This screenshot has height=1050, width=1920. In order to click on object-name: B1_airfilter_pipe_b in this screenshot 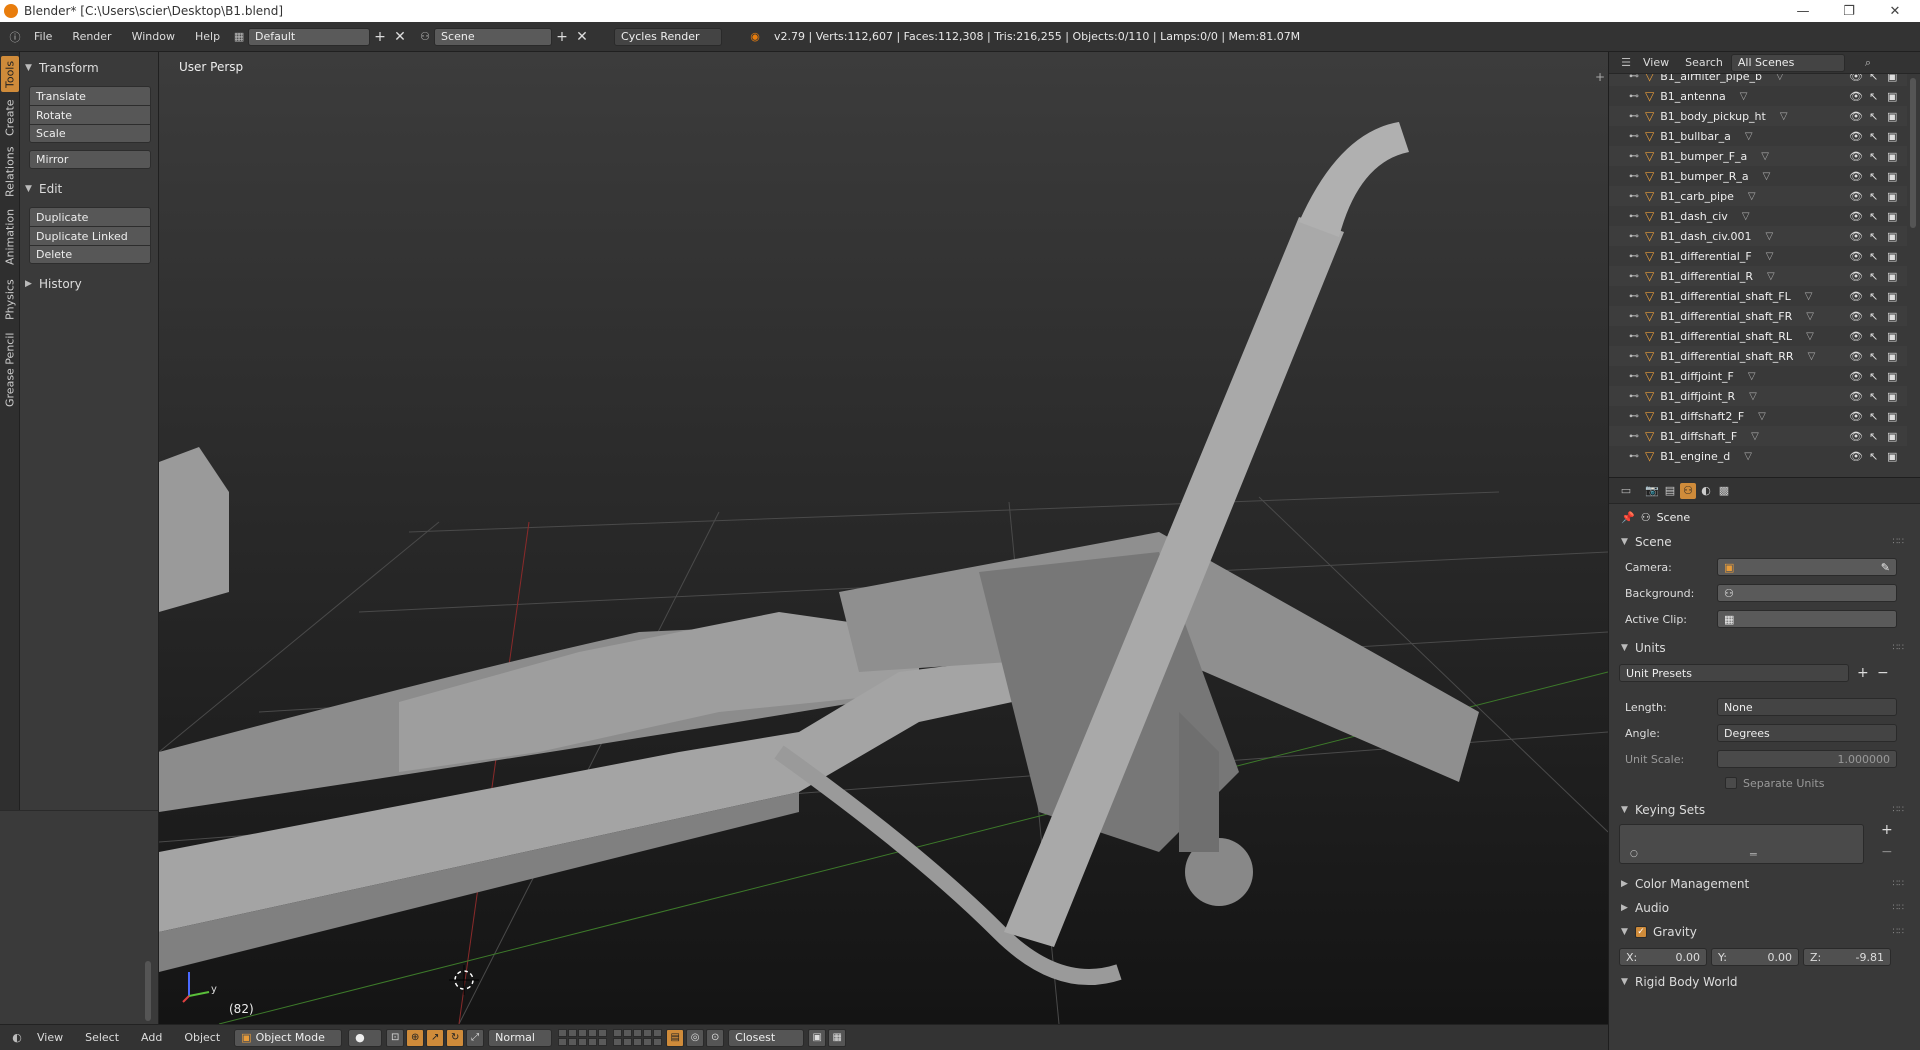, I will do `click(1711, 78)`.